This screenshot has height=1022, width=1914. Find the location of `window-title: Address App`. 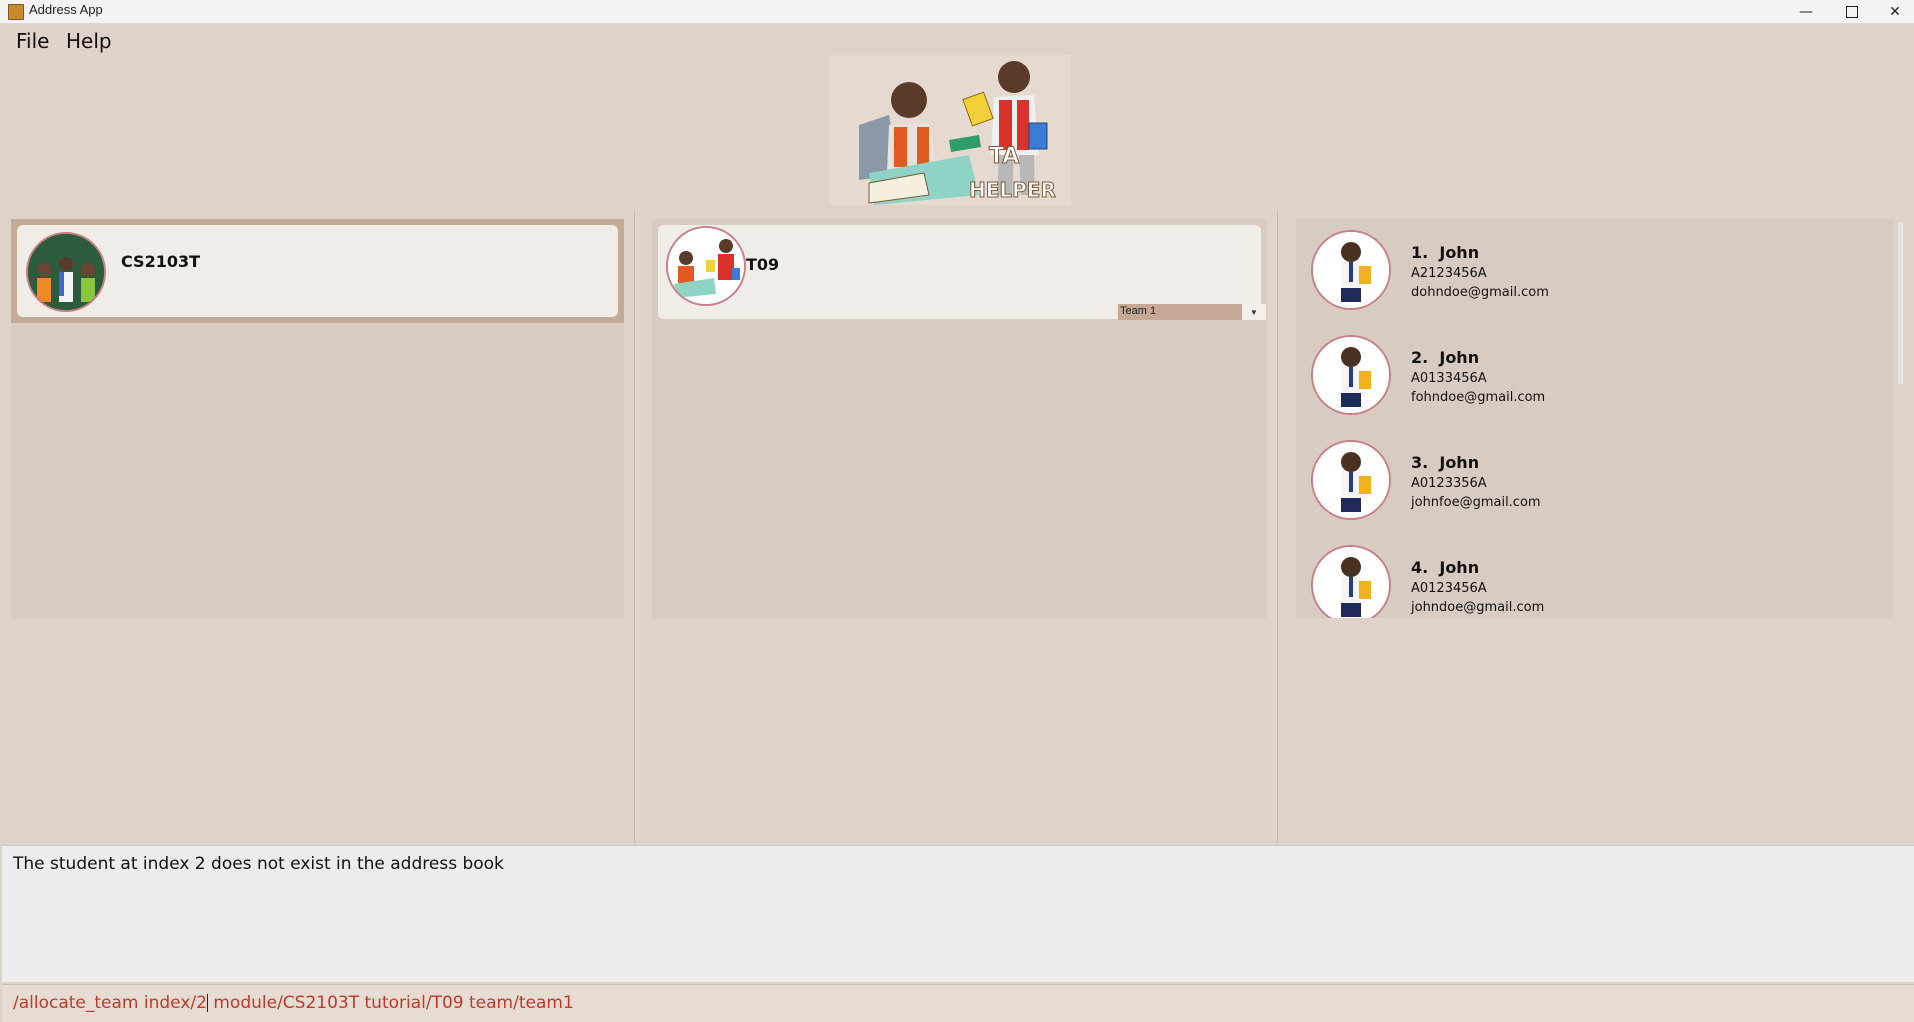

window-title: Address App is located at coordinates (66, 9).